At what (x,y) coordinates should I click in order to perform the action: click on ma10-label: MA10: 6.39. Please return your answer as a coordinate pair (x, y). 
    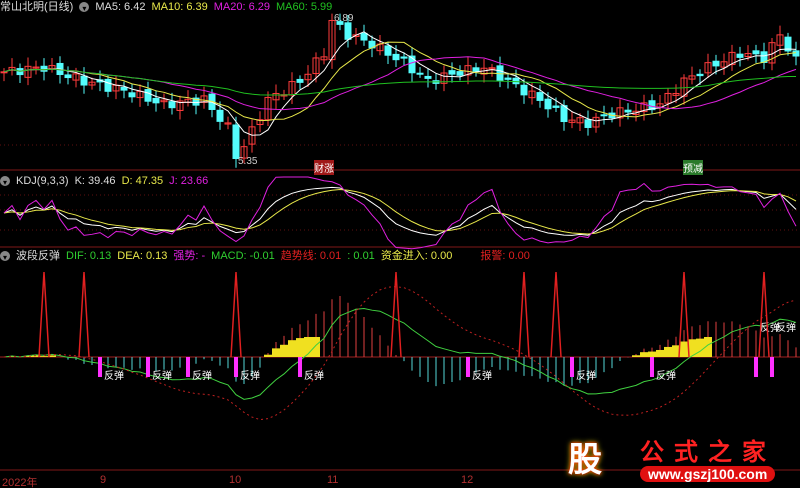
    Looking at the image, I should click on (179, 7).